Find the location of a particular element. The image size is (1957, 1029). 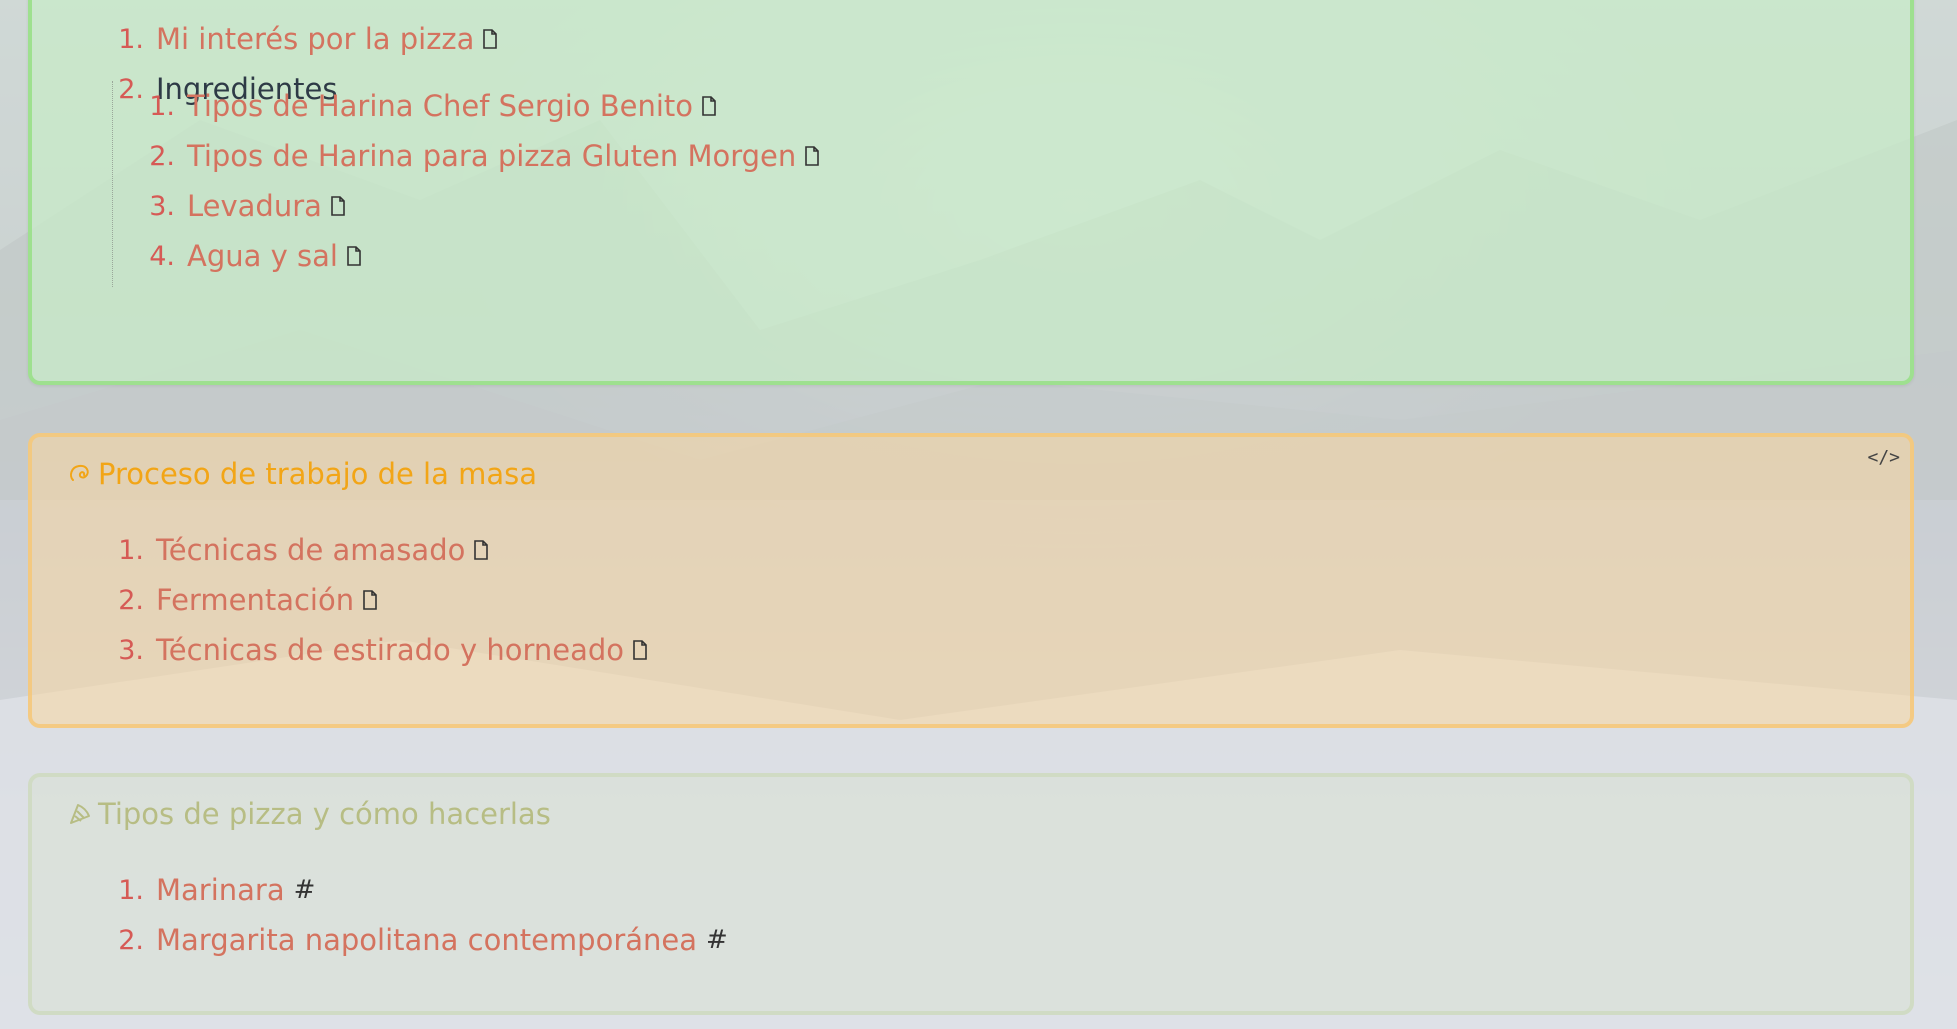

page-link-fermentacion: Fermentación is located at coordinates (255, 600).